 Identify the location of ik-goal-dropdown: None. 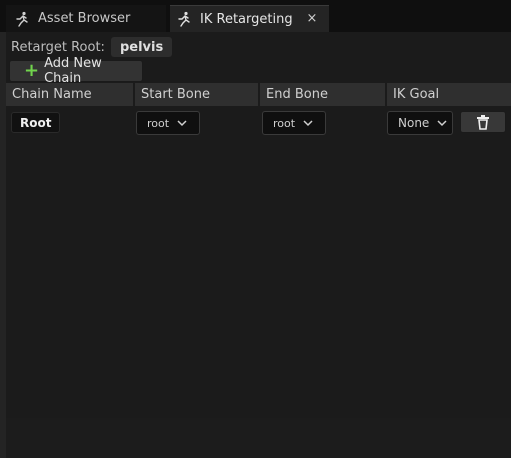
(420, 123).